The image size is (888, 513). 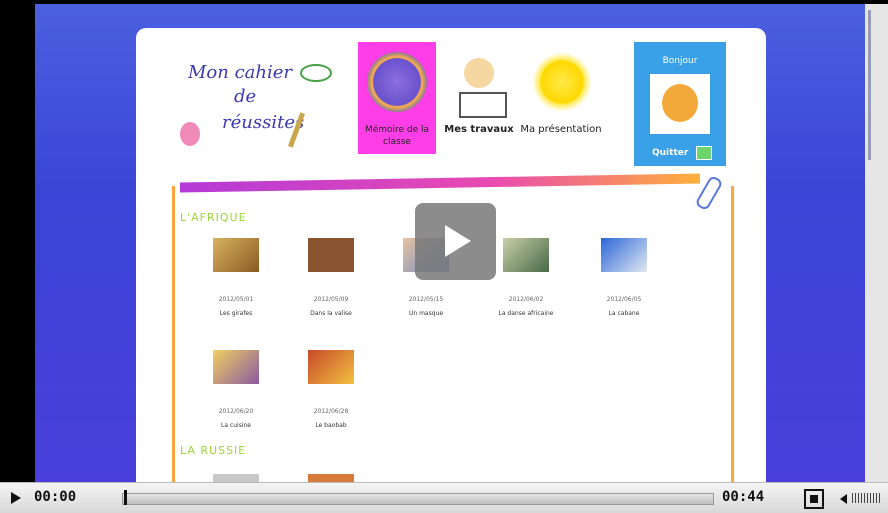 I want to click on item-date: 2012/06/05, so click(x=624, y=299).